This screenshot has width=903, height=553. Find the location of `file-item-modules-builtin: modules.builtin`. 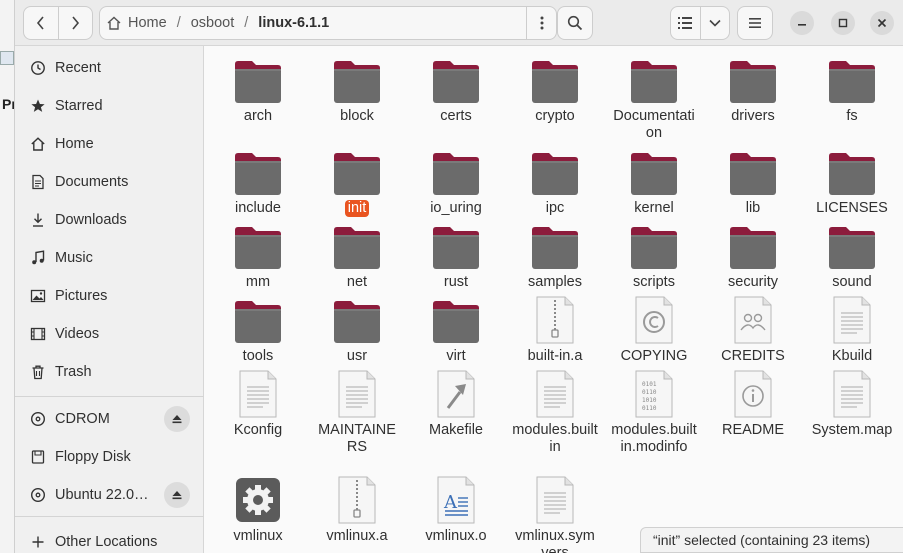

file-item-modules-builtin: modules.builtin is located at coordinates (555, 413).